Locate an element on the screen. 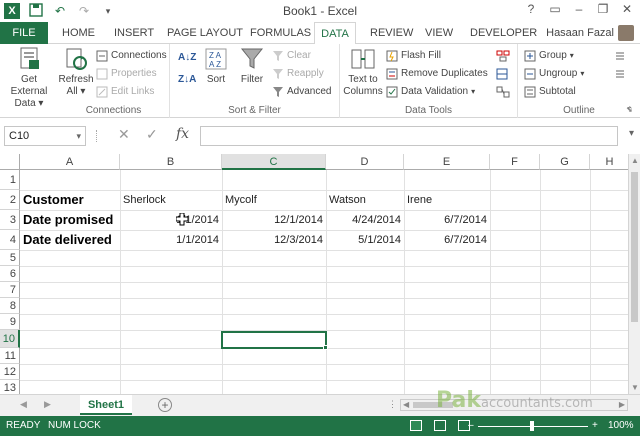 The height and width of the screenshot is (436, 640). insert-function-icon: fx is located at coordinates (182, 134).